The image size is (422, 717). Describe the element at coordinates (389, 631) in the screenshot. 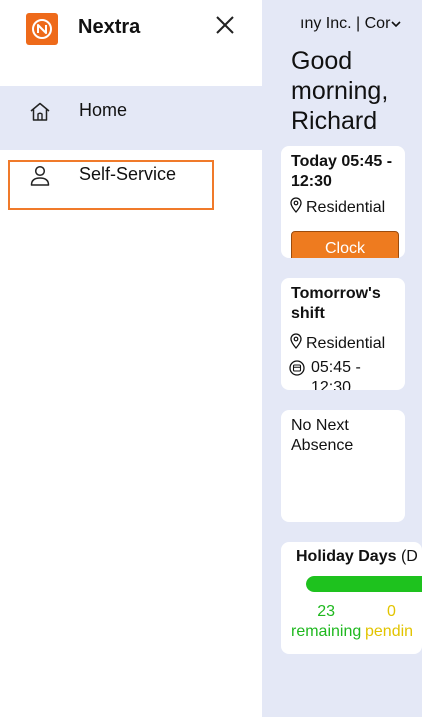

I see `pending-label: pendin` at that location.